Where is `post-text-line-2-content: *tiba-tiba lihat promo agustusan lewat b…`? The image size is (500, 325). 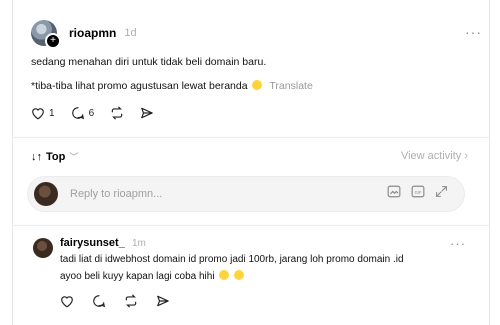
post-text-line-2-content: *tiba-tiba lihat promo agustusan lewat b… is located at coordinates (139, 86).